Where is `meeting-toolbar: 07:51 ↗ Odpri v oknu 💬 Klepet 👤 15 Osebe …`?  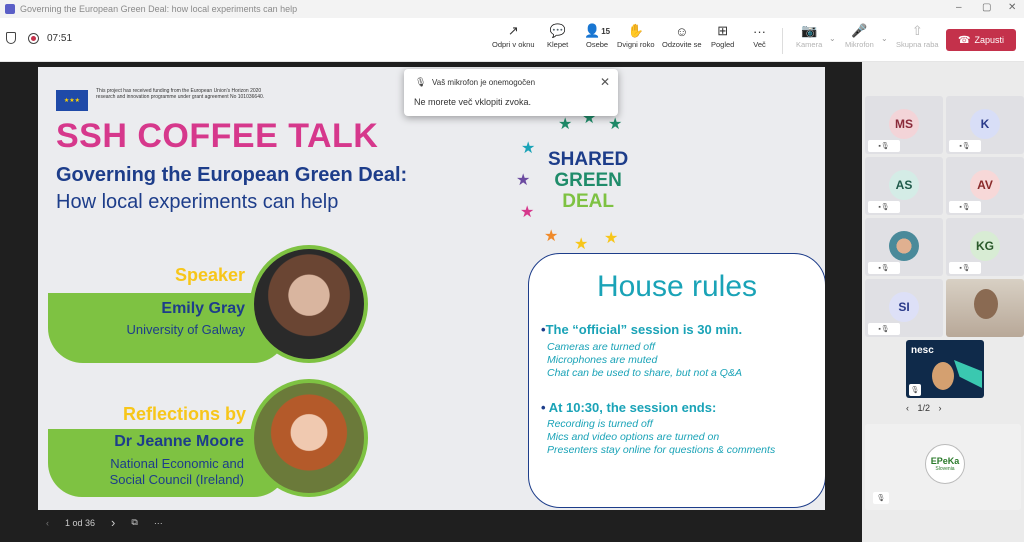 meeting-toolbar: 07:51 ↗ Odpri v oknu 💬 Klepet 👤 15 Osebe … is located at coordinates (512, 40).